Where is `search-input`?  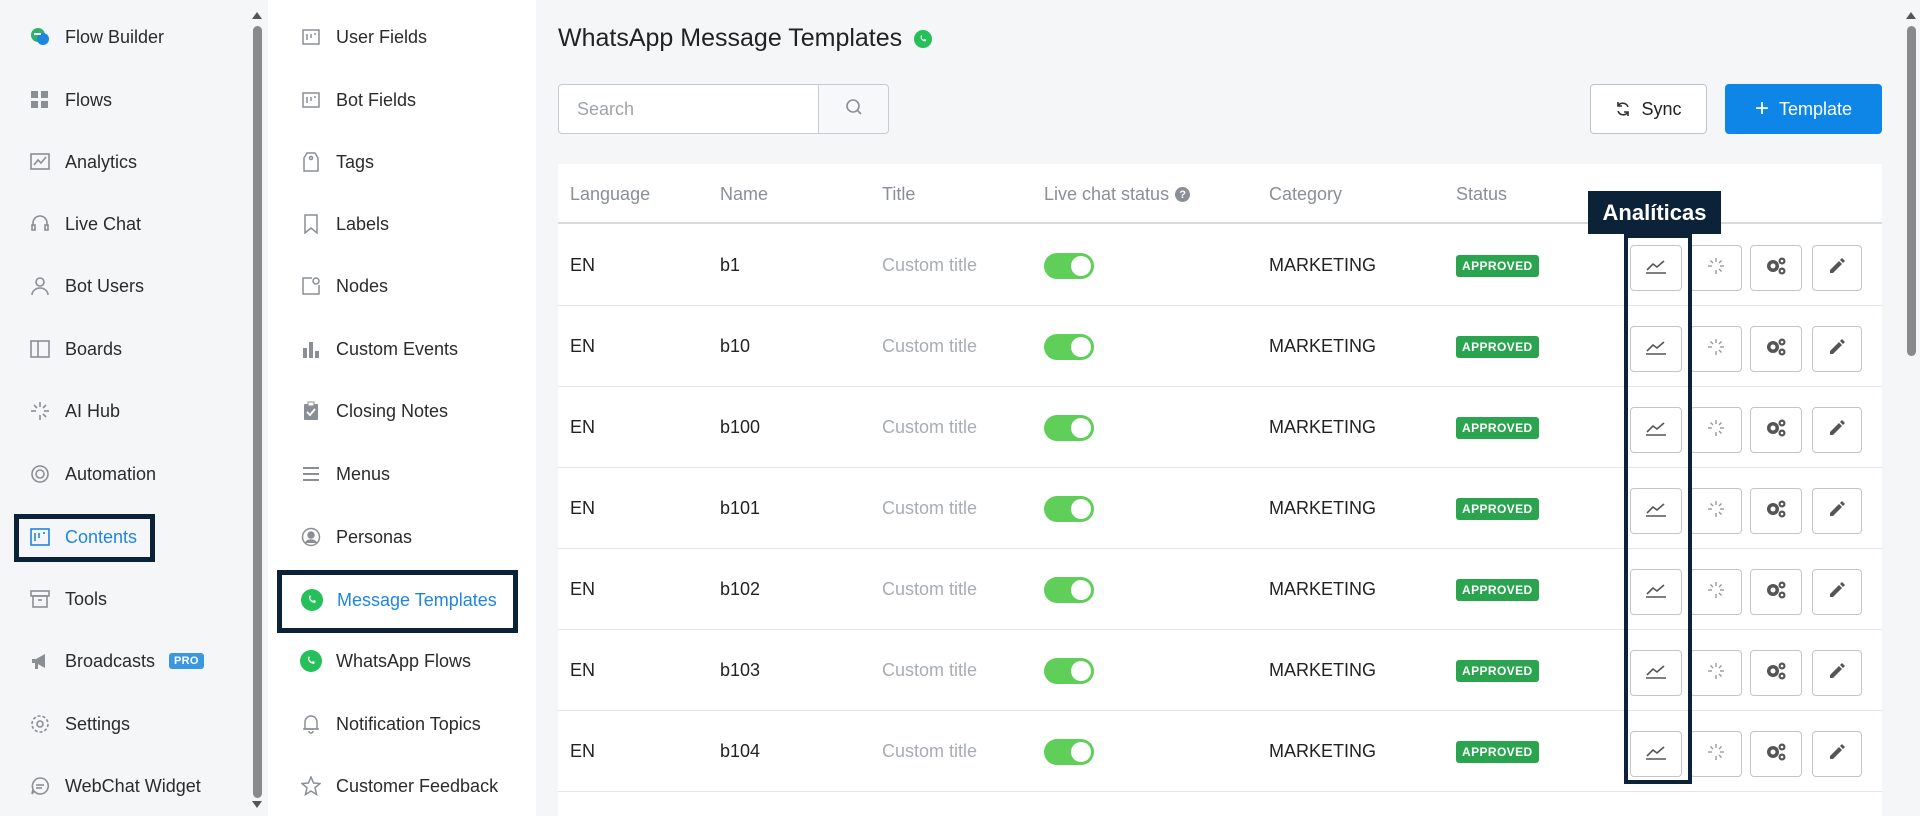
search-input is located at coordinates (688, 109).